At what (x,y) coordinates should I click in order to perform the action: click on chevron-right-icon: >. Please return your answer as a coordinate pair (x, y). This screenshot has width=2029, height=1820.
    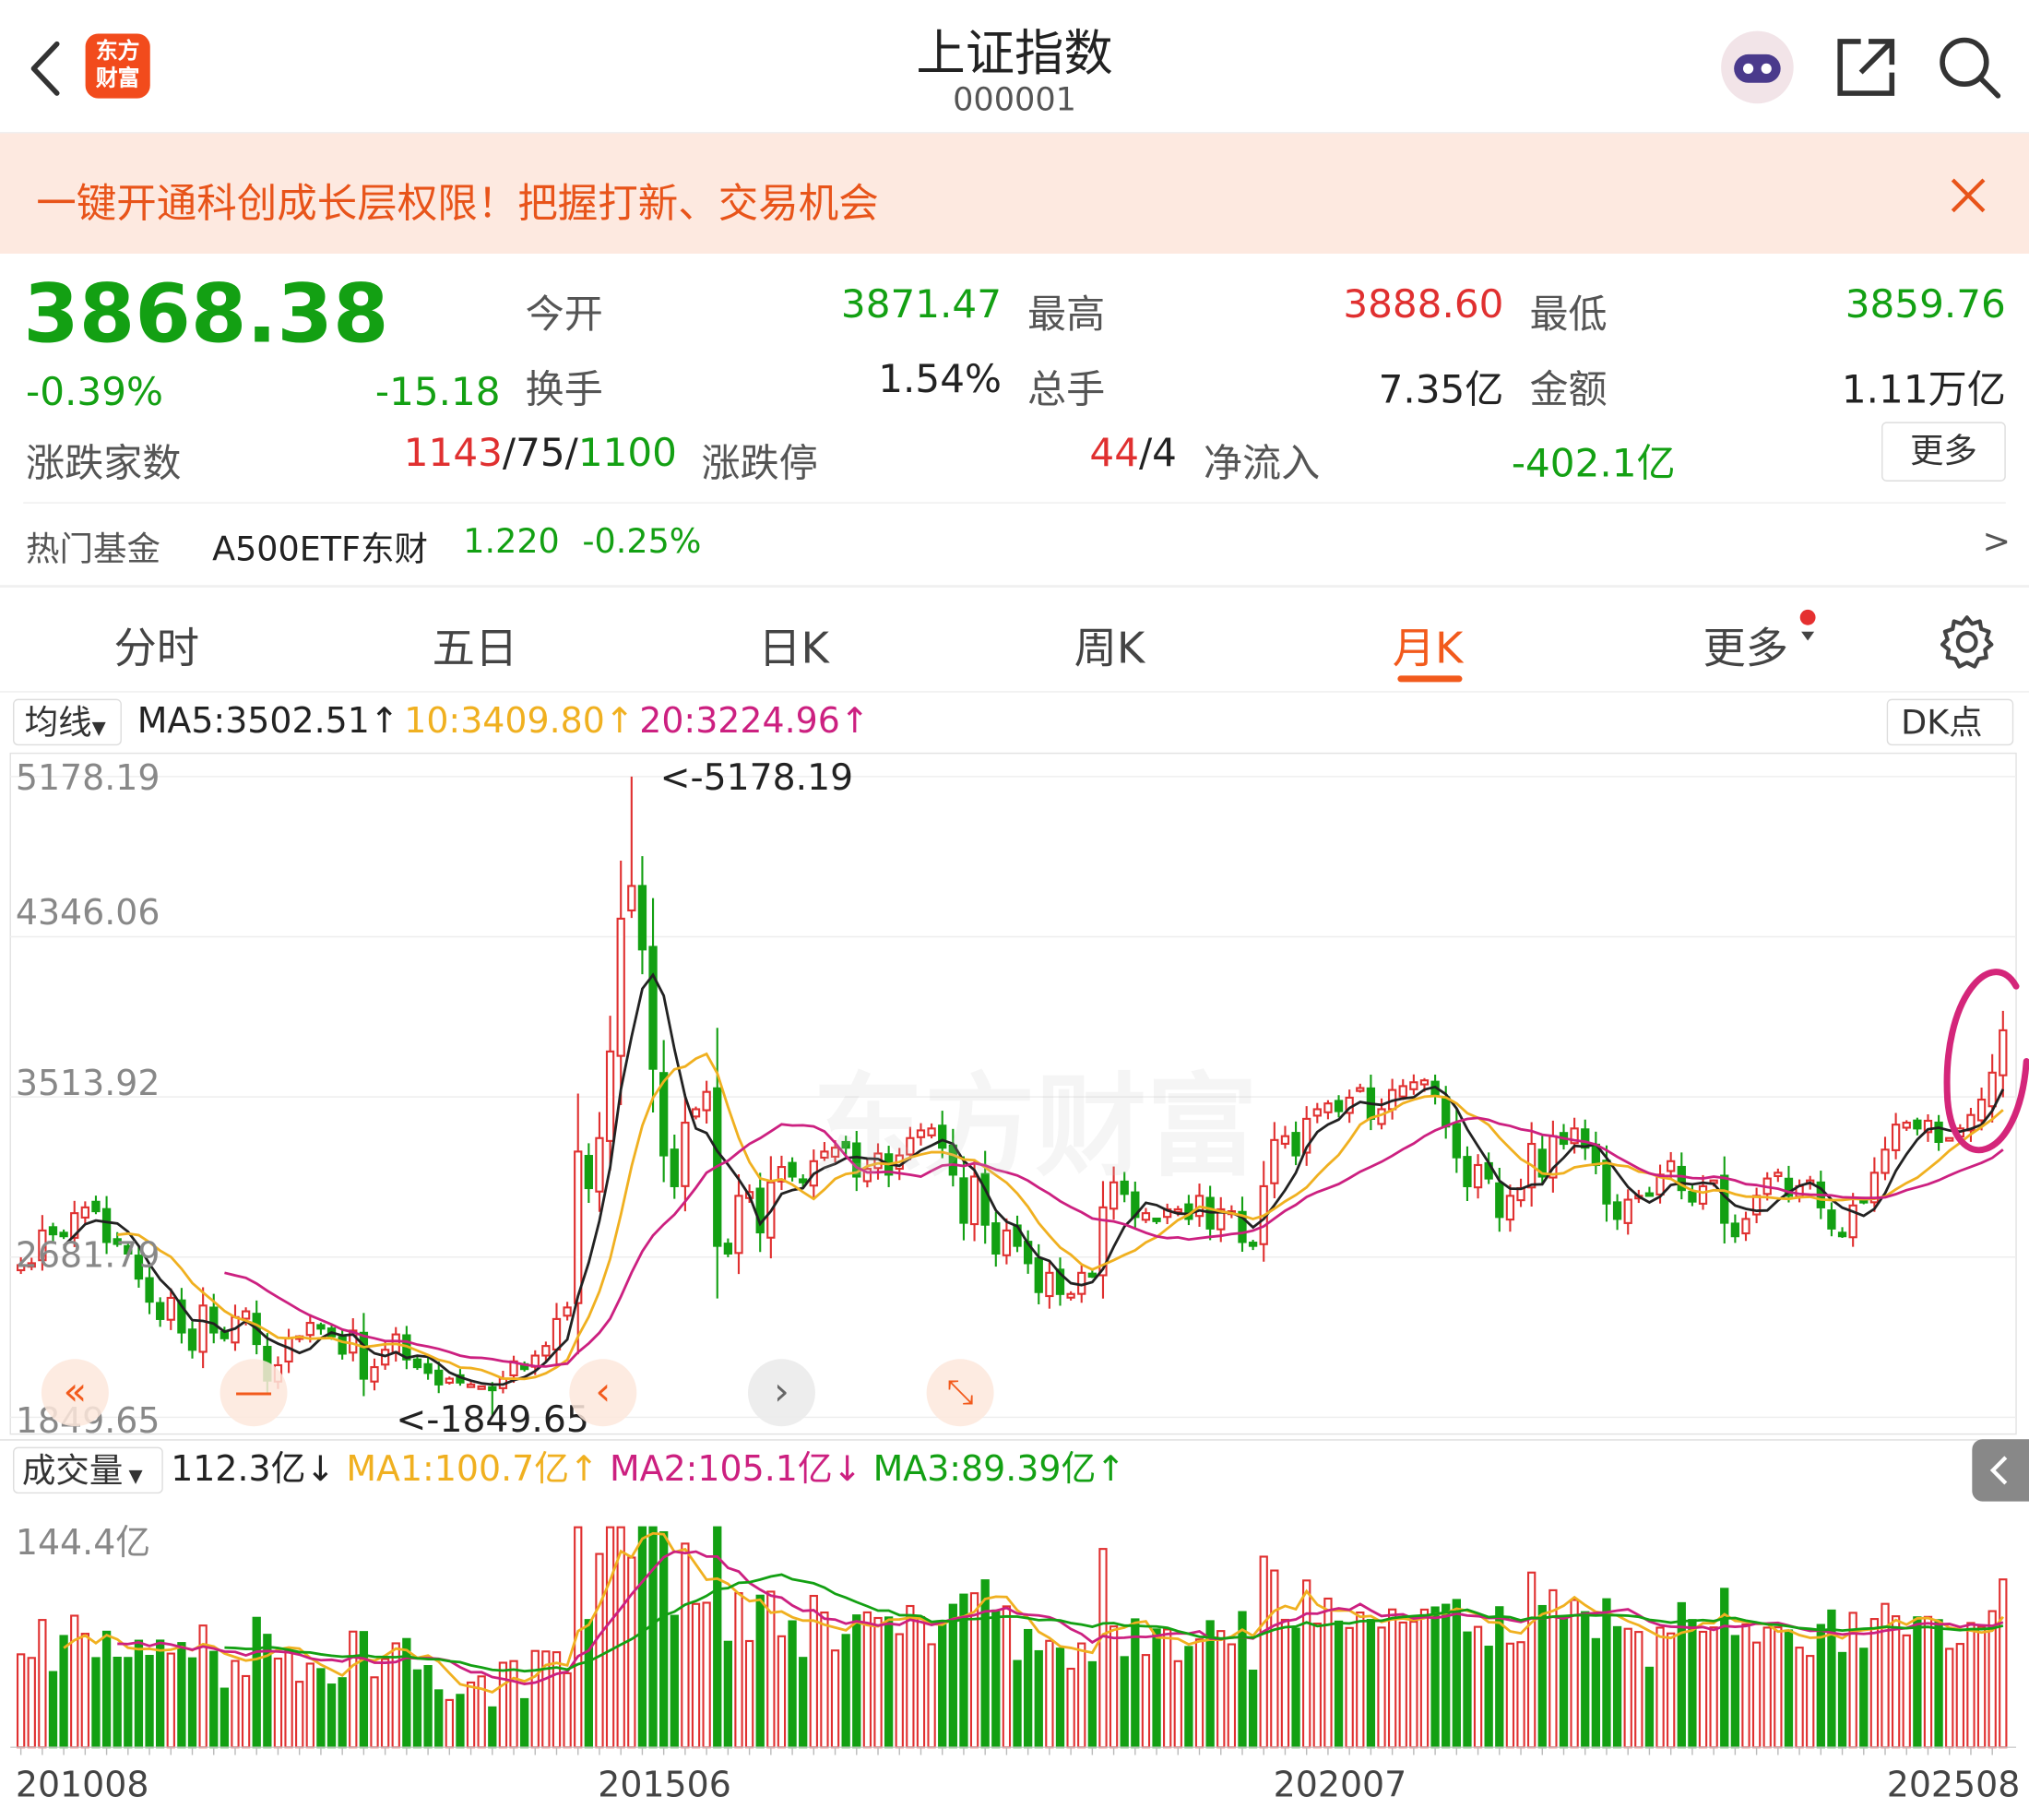
    Looking at the image, I should click on (1997, 542).